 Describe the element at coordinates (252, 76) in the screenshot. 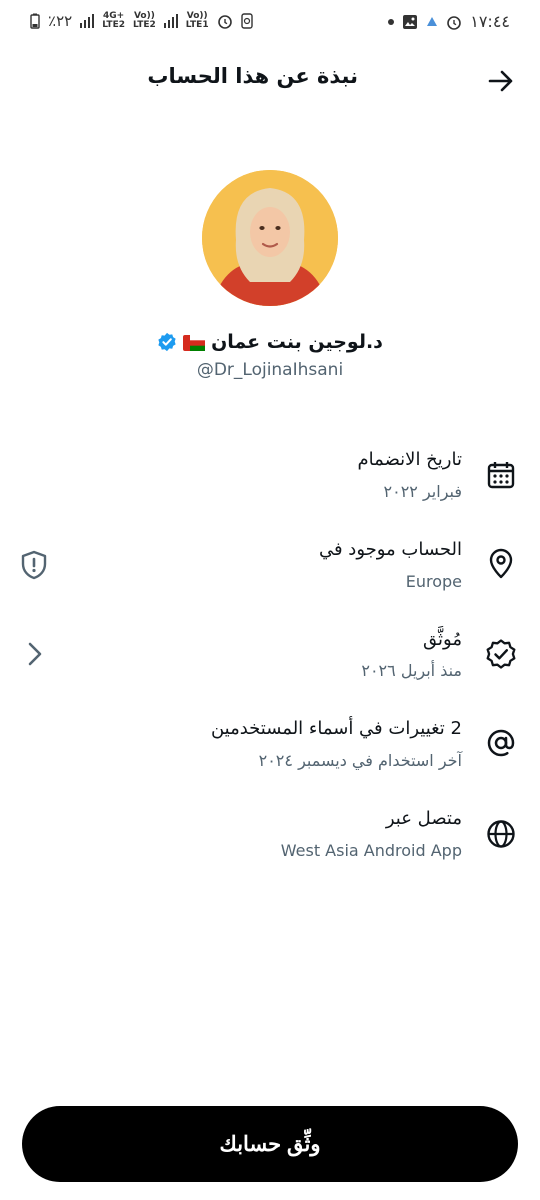

I see `page-title: نبذة عن هذا الحساب` at that location.